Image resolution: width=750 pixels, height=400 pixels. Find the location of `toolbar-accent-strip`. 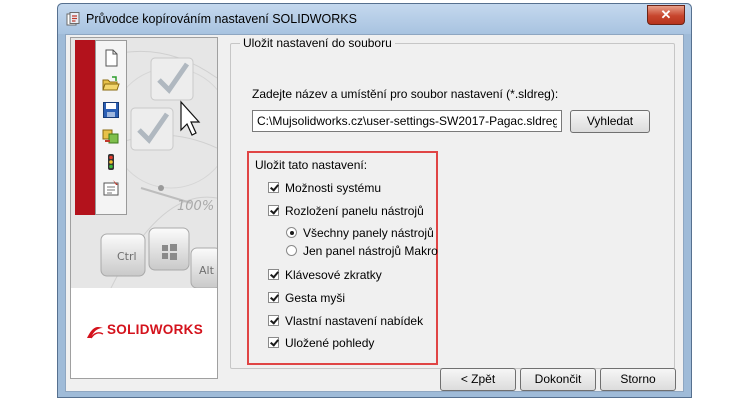

toolbar-accent-strip is located at coordinates (85, 127).